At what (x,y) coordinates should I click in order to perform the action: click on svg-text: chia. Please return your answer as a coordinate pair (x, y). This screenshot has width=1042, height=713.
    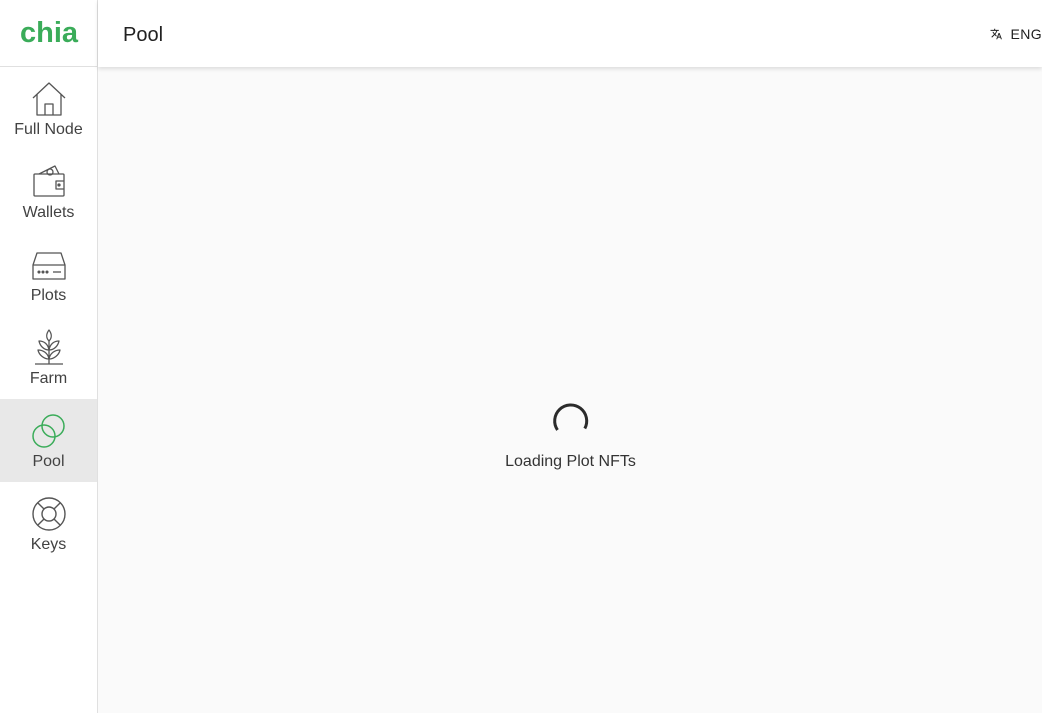
    Looking at the image, I should click on (48, 33).